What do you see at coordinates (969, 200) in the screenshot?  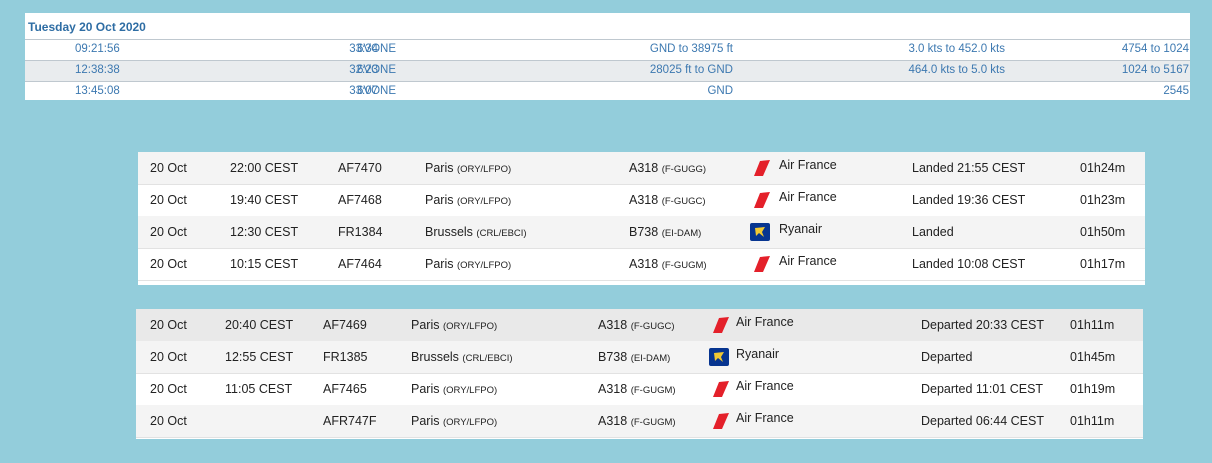 I see `flight-status: Landed 19:36 CEST` at bounding box center [969, 200].